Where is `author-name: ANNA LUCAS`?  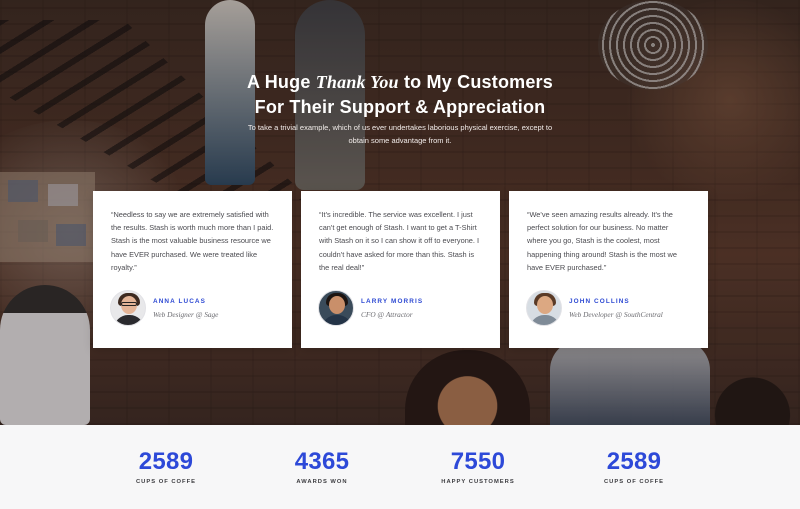 author-name: ANNA LUCAS is located at coordinates (180, 301).